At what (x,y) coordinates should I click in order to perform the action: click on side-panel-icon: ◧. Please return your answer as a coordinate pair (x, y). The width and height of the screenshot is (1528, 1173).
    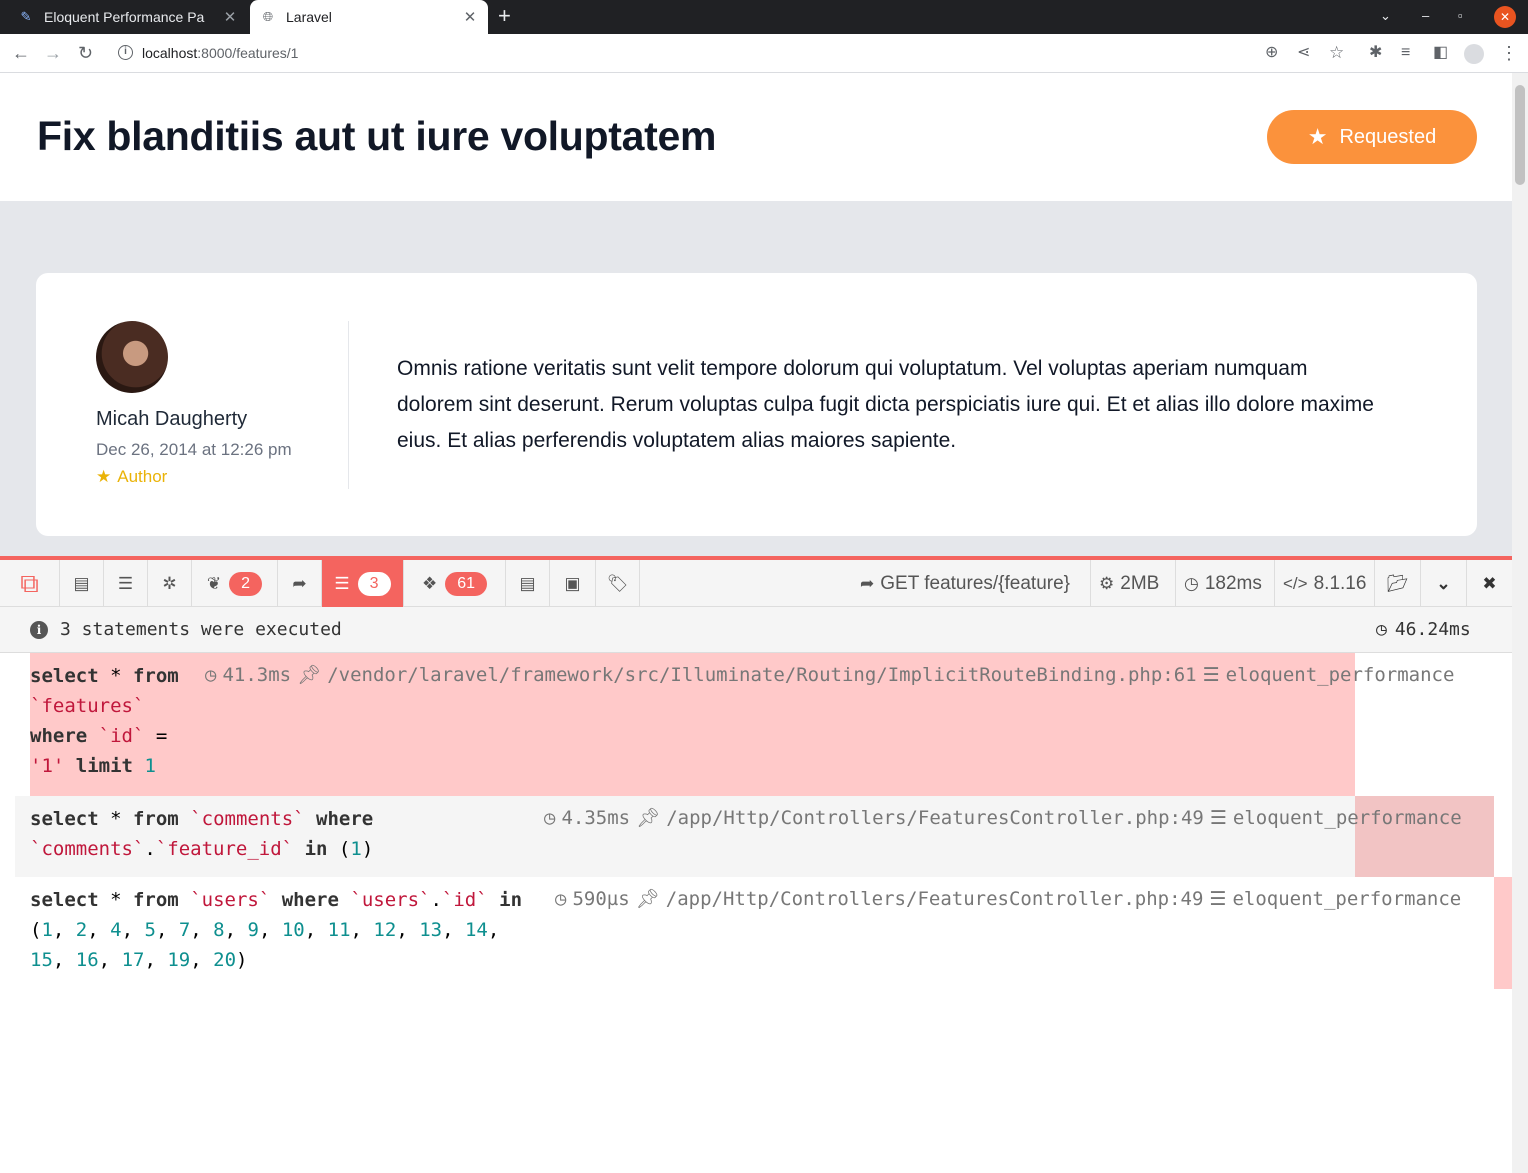
    Looking at the image, I should click on (1440, 53).